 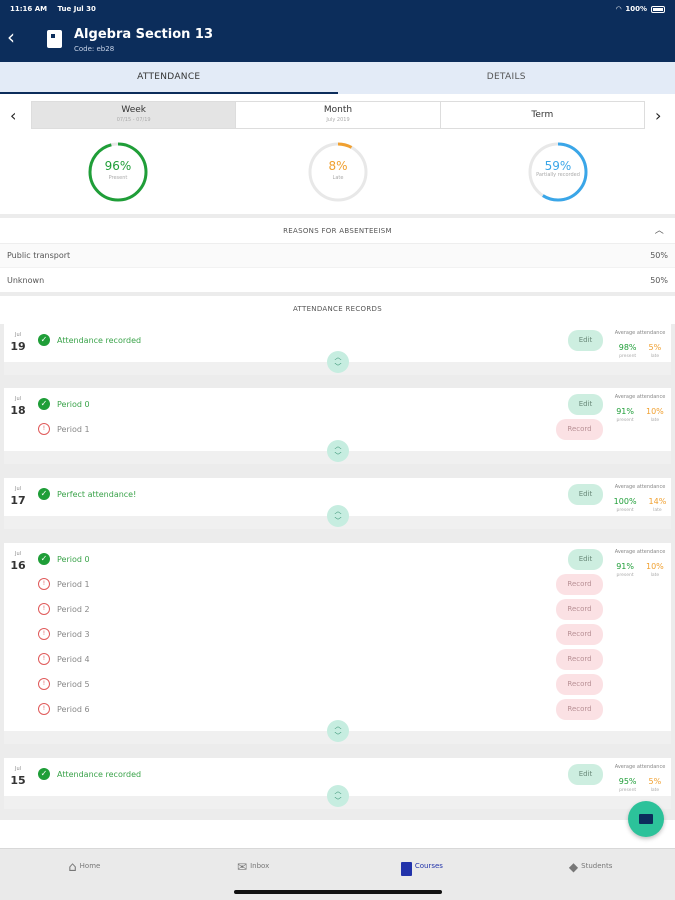 I want to click on nav-home-label: Home, so click(x=90, y=866).